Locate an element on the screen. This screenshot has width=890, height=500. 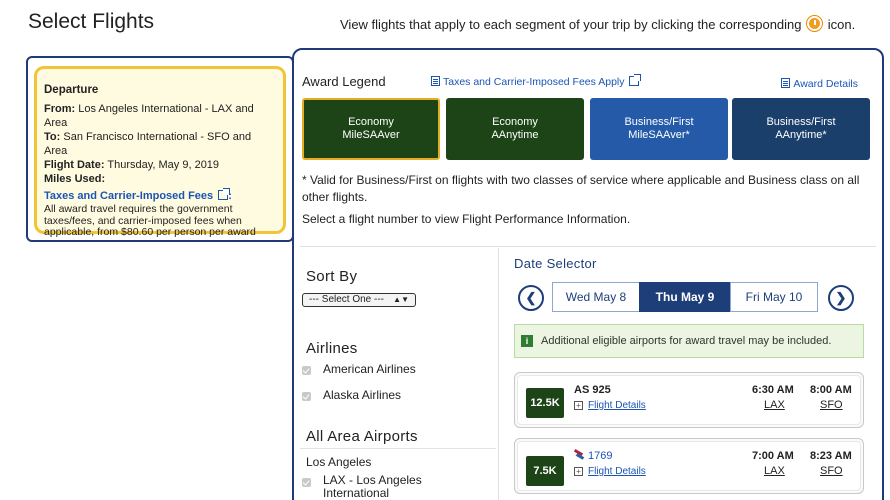
chevron-right-icon: ❯ is located at coordinates (841, 298).